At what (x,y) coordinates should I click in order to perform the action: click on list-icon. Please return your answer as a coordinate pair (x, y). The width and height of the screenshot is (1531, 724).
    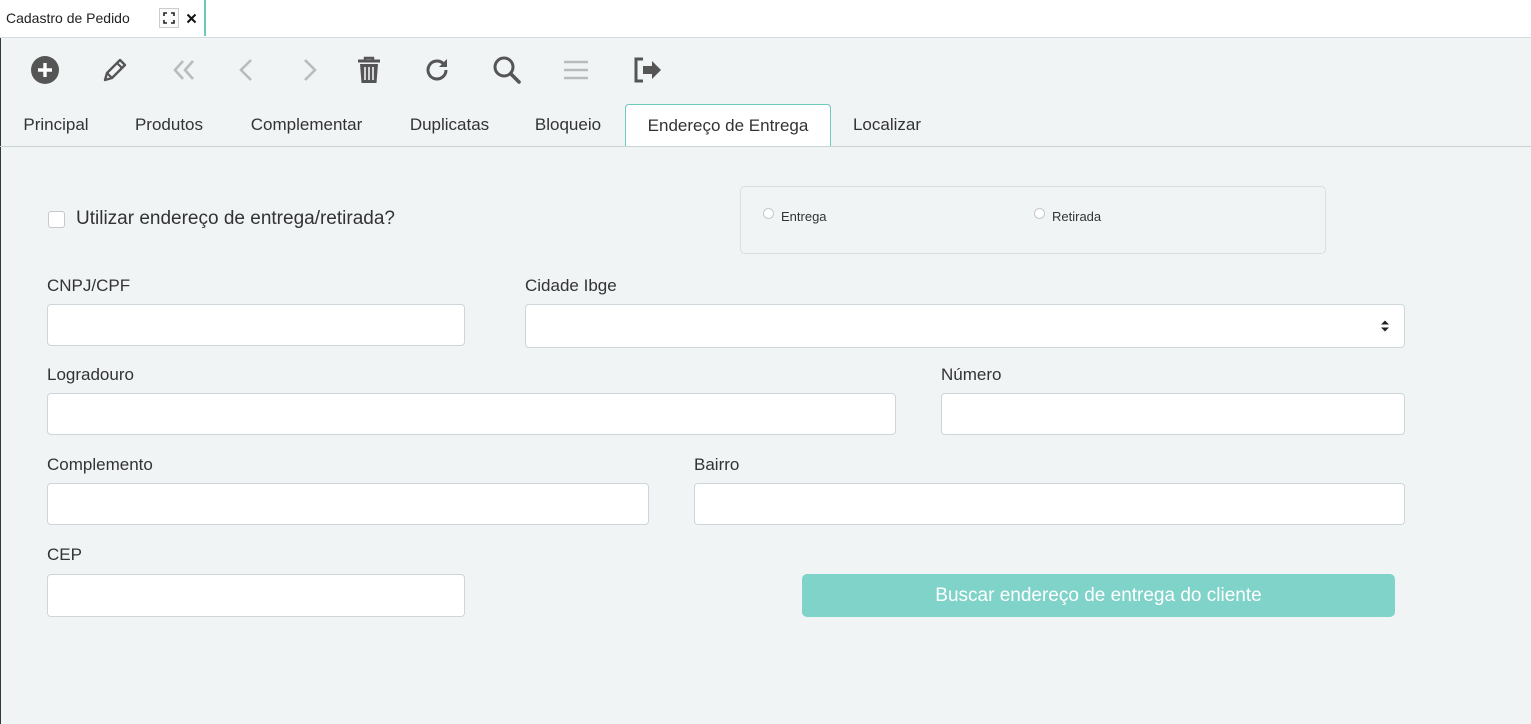
    Looking at the image, I should click on (576, 70).